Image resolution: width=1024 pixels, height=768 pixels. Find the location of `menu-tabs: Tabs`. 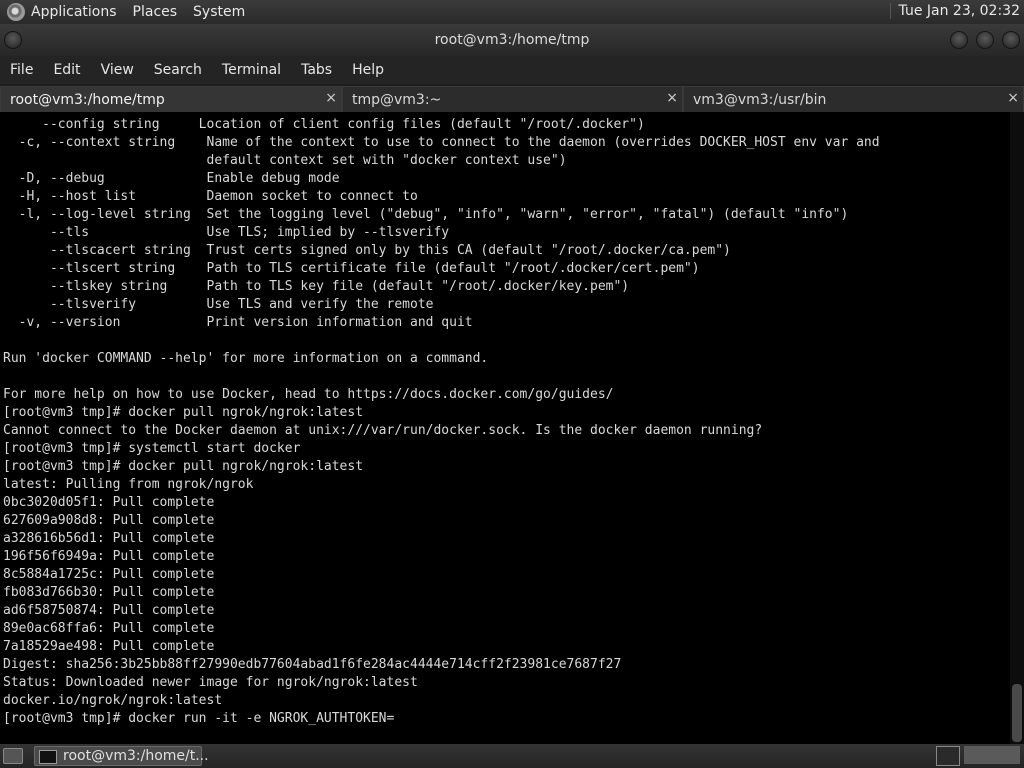

menu-tabs: Tabs is located at coordinates (316, 70).